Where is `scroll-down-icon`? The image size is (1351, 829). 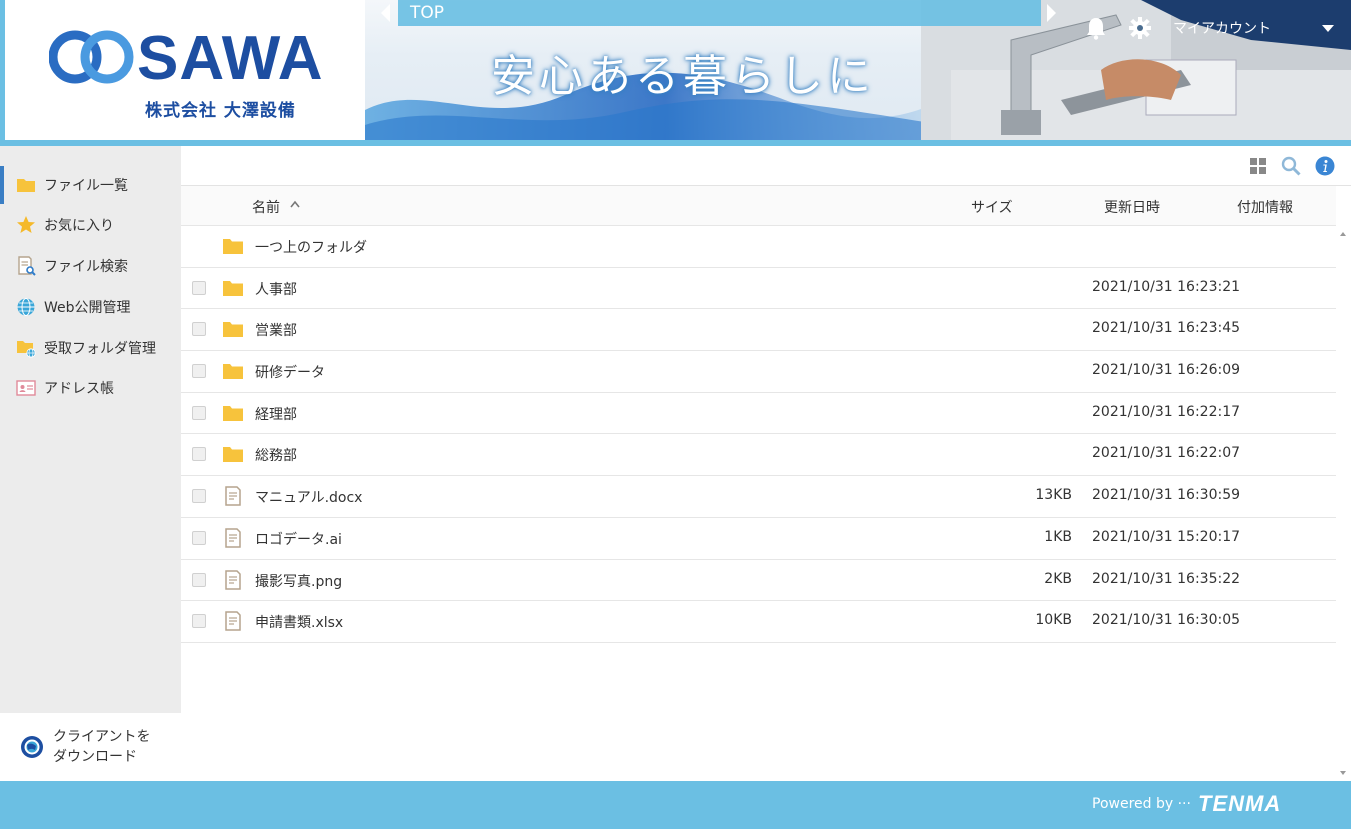 scroll-down-icon is located at coordinates (1343, 773).